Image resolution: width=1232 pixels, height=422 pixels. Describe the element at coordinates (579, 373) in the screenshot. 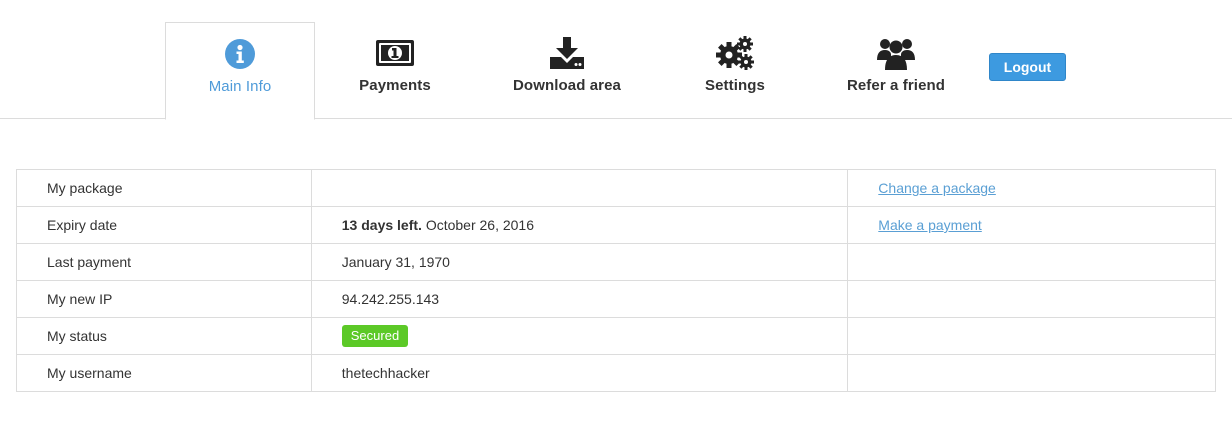

I see `row-value: thetechhacker` at that location.